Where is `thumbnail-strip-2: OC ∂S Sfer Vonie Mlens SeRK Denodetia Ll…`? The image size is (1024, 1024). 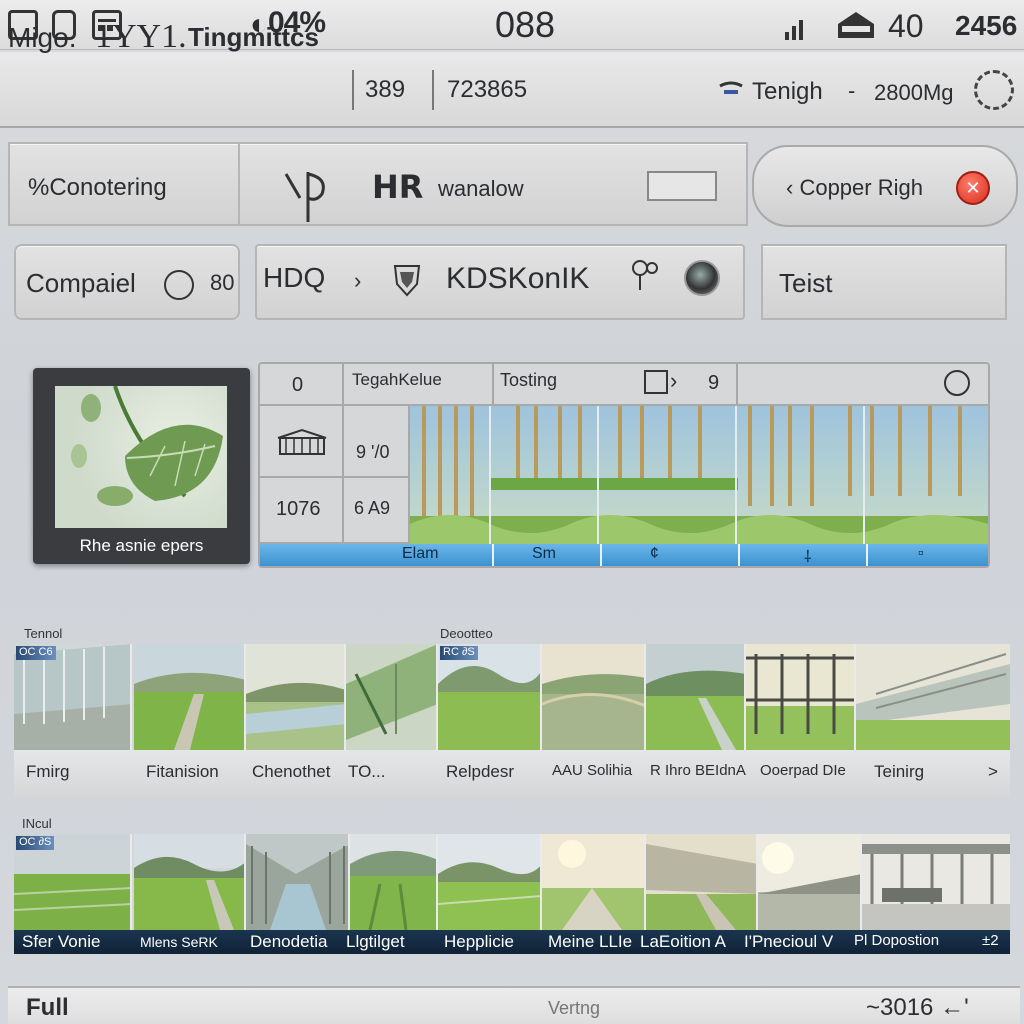 thumbnail-strip-2: OC ∂S Sfer Vonie Mlens SeRK Denodetia Ll… is located at coordinates (512, 895).